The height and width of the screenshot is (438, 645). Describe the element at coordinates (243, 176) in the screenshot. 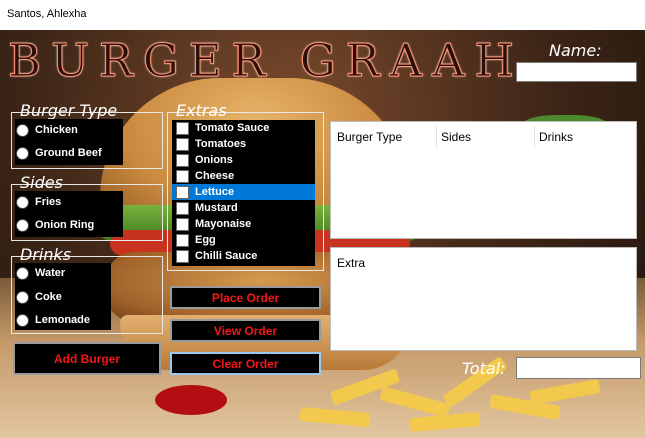

I see `extra-item-cheese: Cheese` at that location.